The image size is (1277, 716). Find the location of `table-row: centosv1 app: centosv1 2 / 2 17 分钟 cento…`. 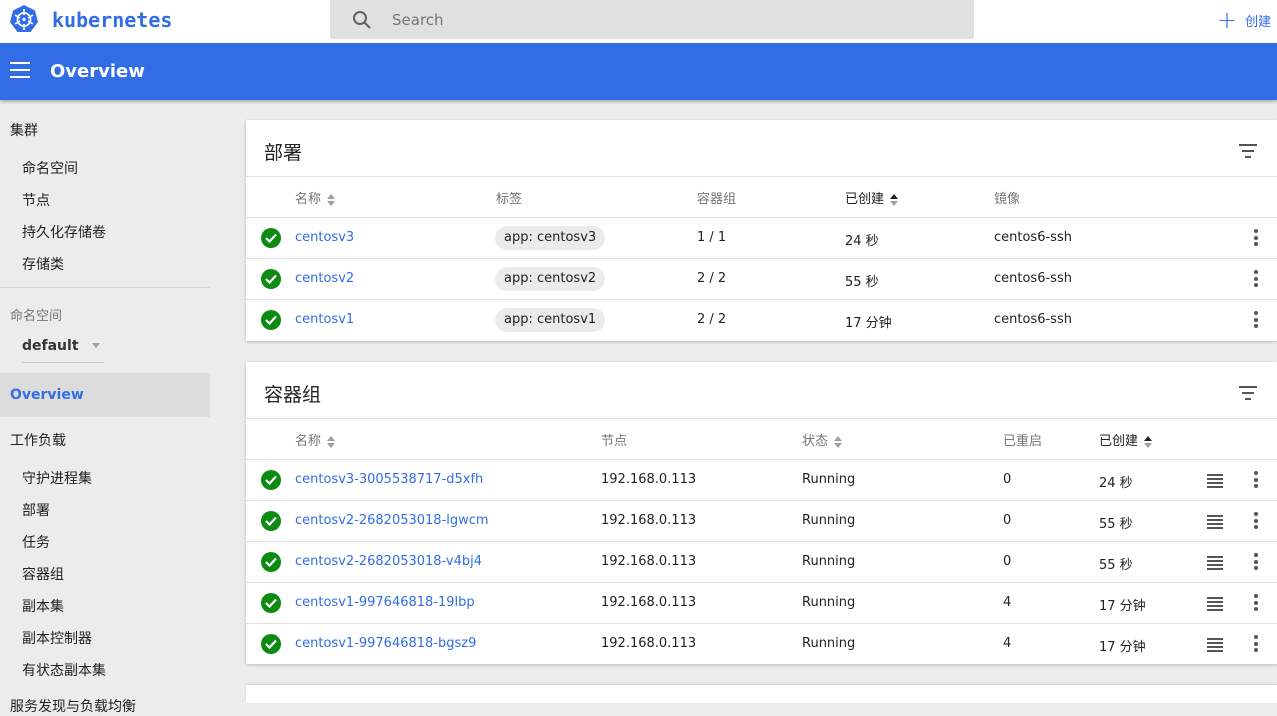

table-row: centosv1 app: centosv1 2 / 2 17 分钟 cento… is located at coordinates (761, 319).